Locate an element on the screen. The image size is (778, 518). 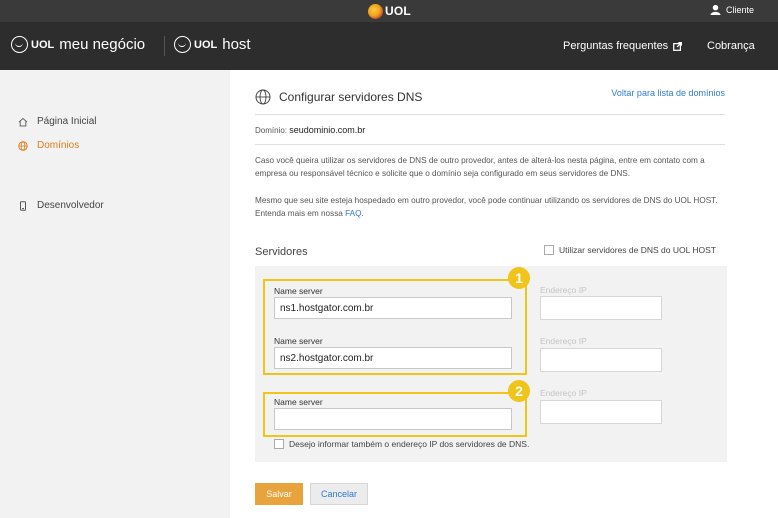
brand2-product: host is located at coordinates (236, 44).